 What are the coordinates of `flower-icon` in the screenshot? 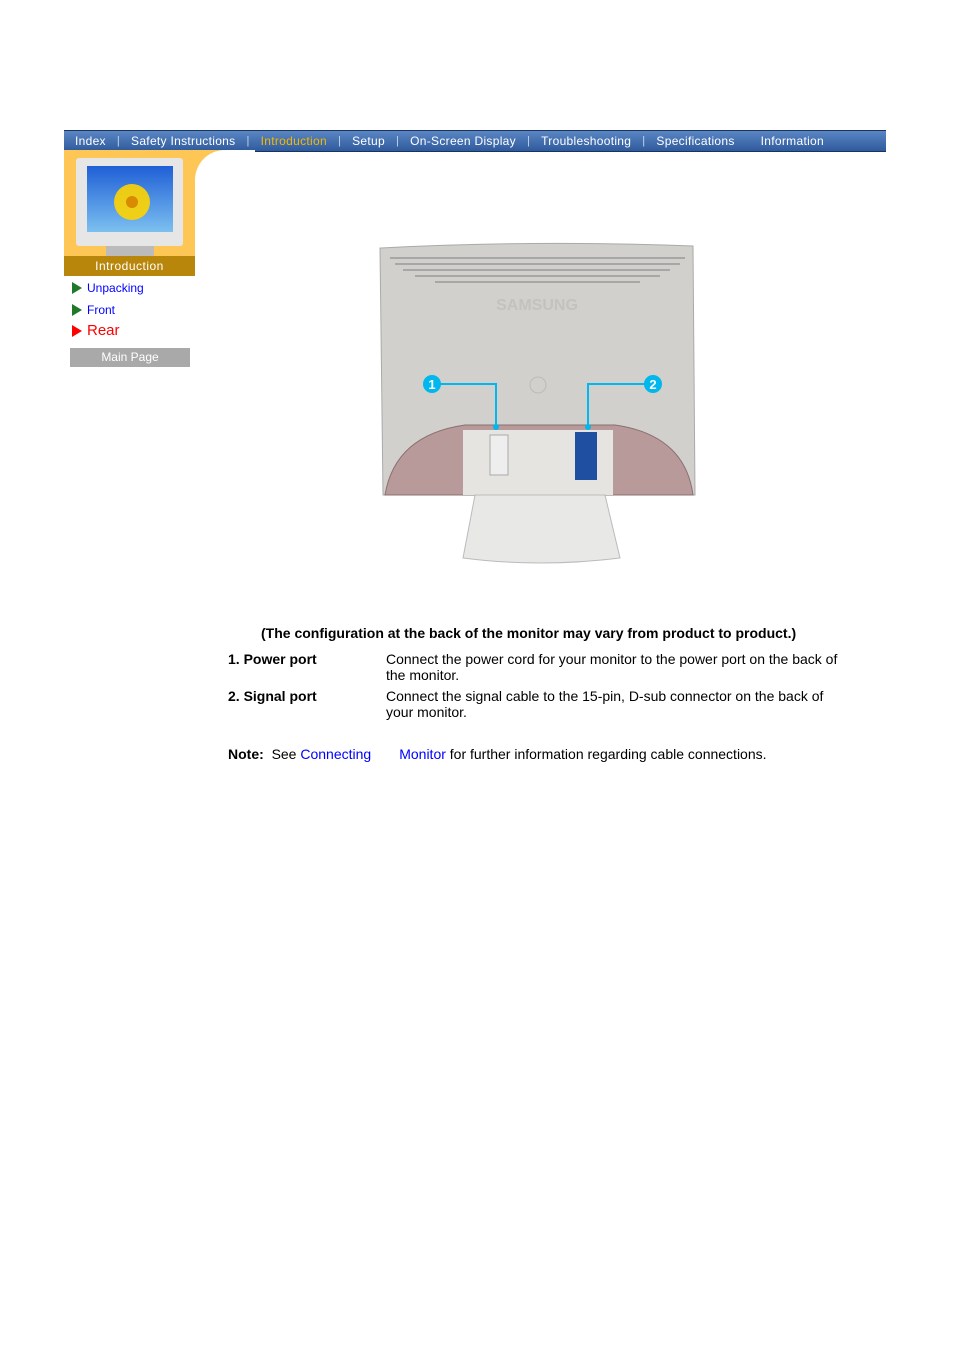 It's located at (132, 202).